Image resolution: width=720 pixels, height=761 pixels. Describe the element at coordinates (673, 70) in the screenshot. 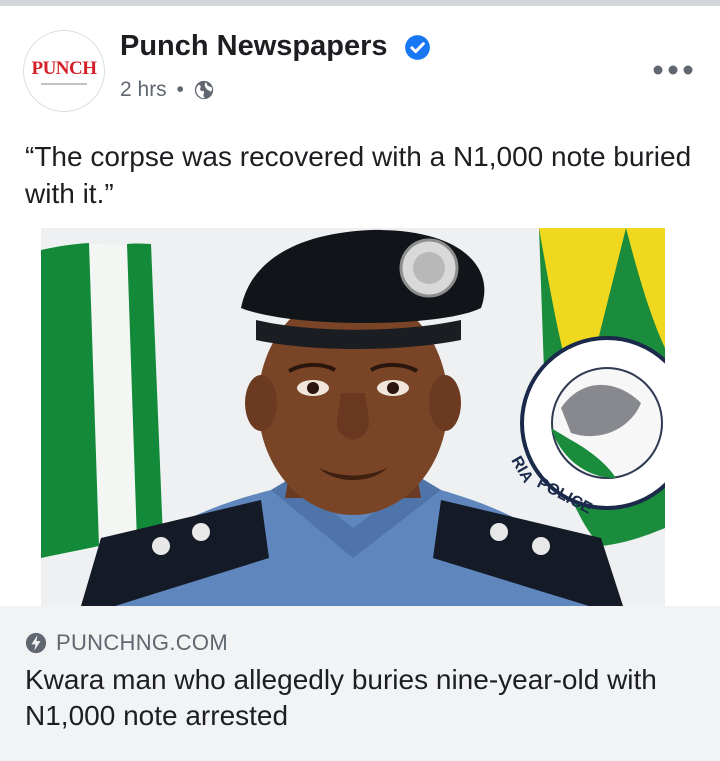

I see `more-options-icon` at that location.